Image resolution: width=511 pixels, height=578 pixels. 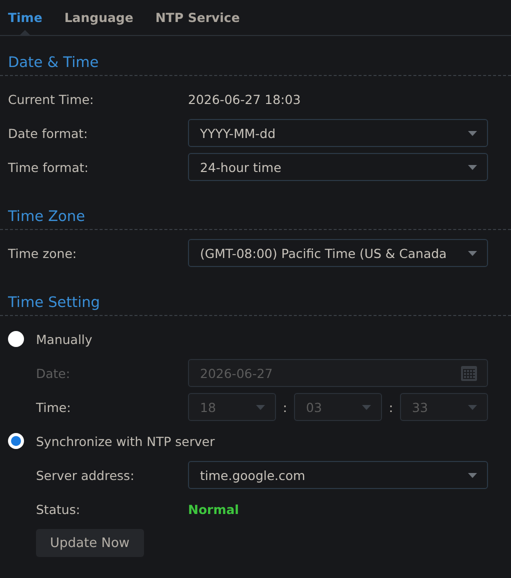 What do you see at coordinates (338, 133) in the screenshot?
I see `dropdown: YYYY-MM-dd` at bounding box center [338, 133].